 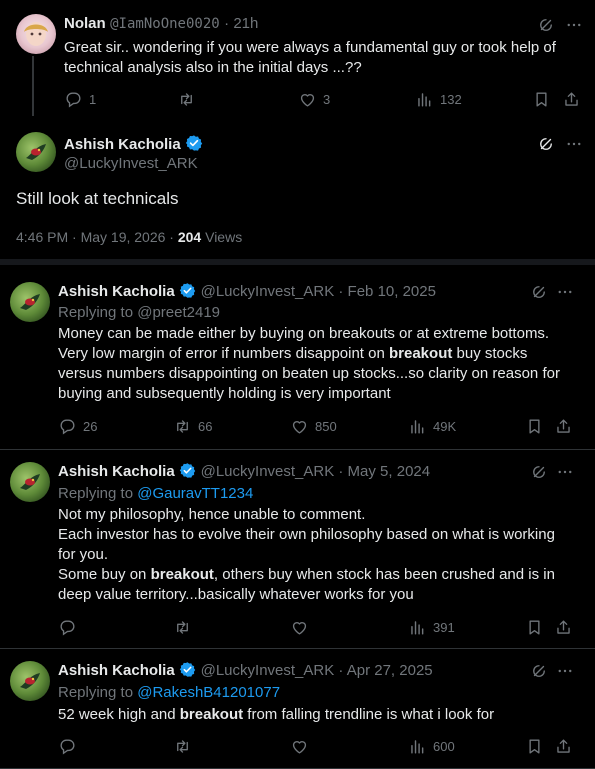 What do you see at coordinates (97, 237) in the screenshot?
I see `post-timestamp: 4:46 PM · May 19, 2026 ·` at bounding box center [97, 237].